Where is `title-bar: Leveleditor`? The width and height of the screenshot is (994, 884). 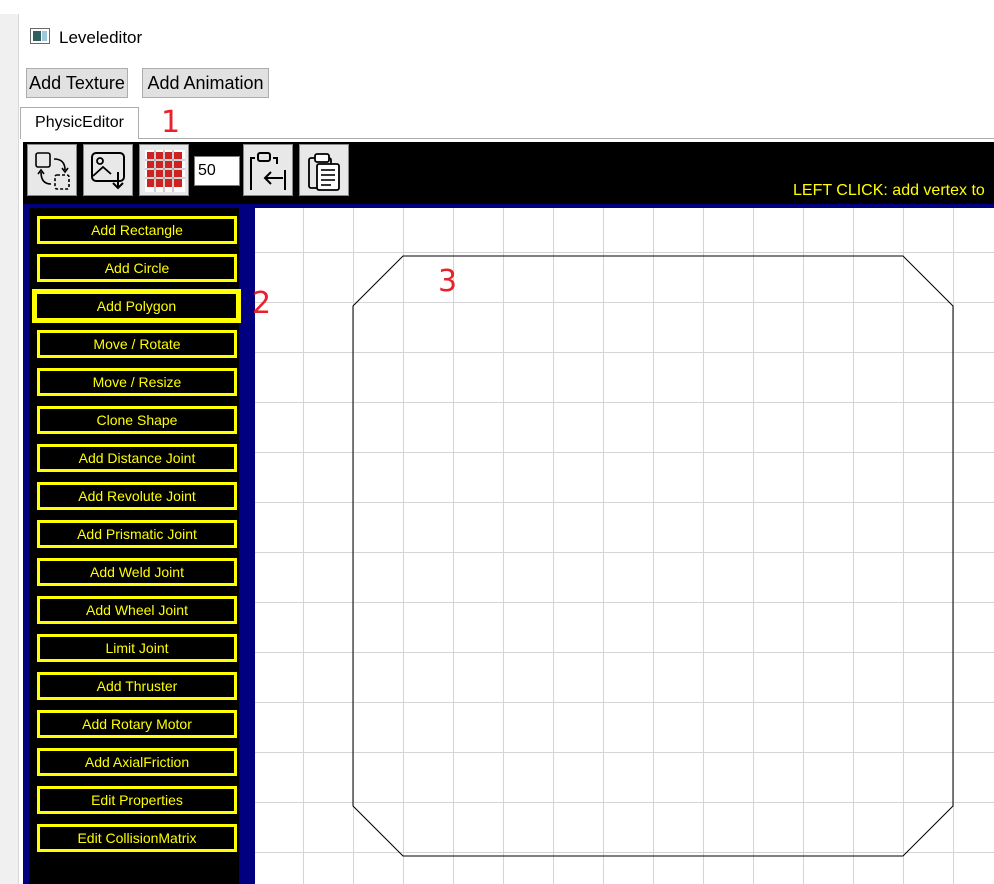 title-bar: Leveleditor is located at coordinates (506, 38).